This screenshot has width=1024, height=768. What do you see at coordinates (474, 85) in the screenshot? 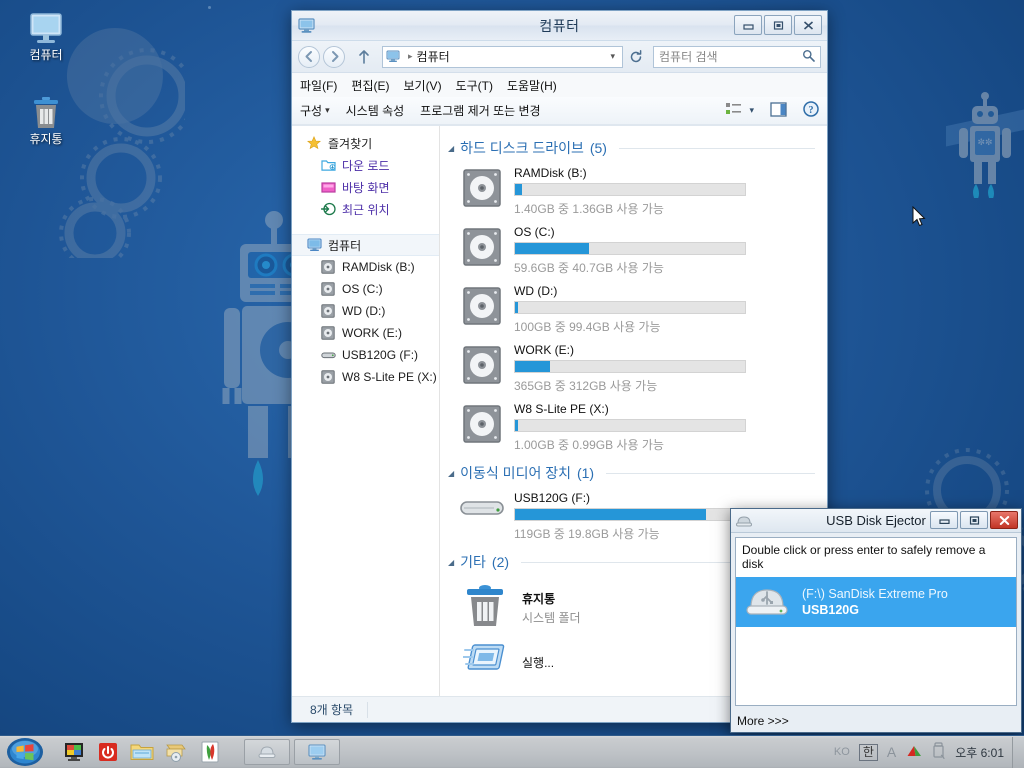
I see `menu-tools: 도구(T)` at bounding box center [474, 85].